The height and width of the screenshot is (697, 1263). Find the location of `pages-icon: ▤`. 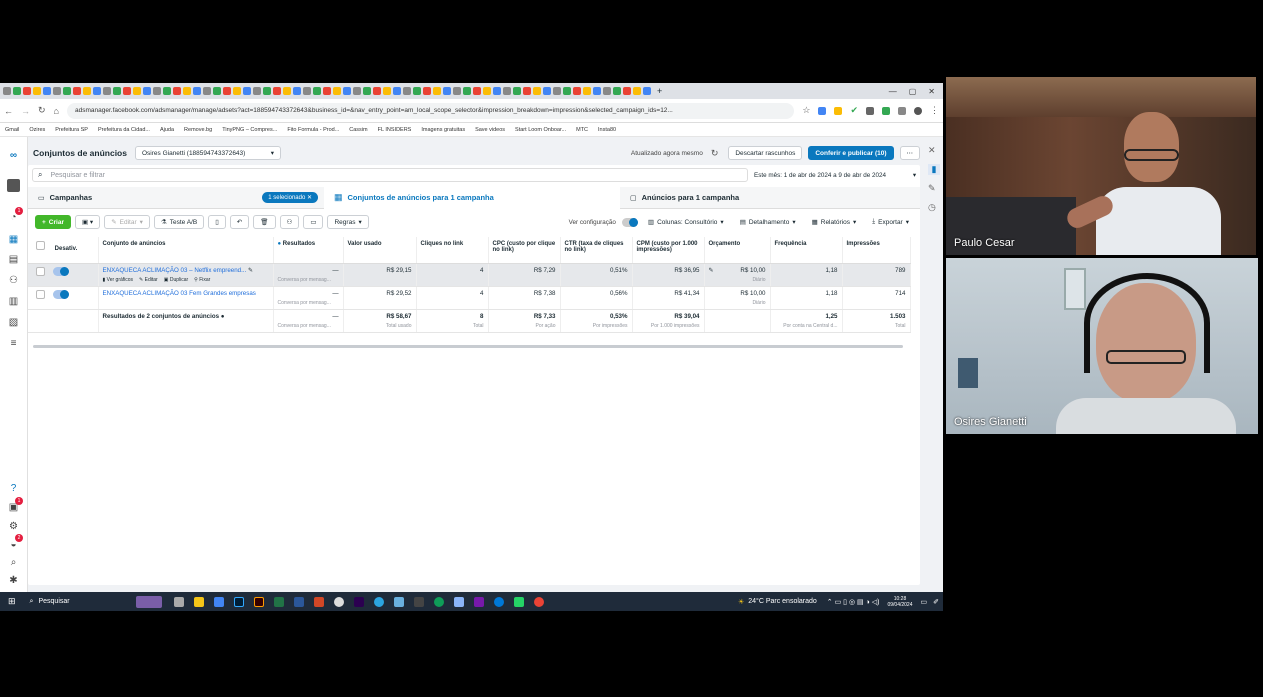

pages-icon: ▤ is located at coordinates (13, 259).